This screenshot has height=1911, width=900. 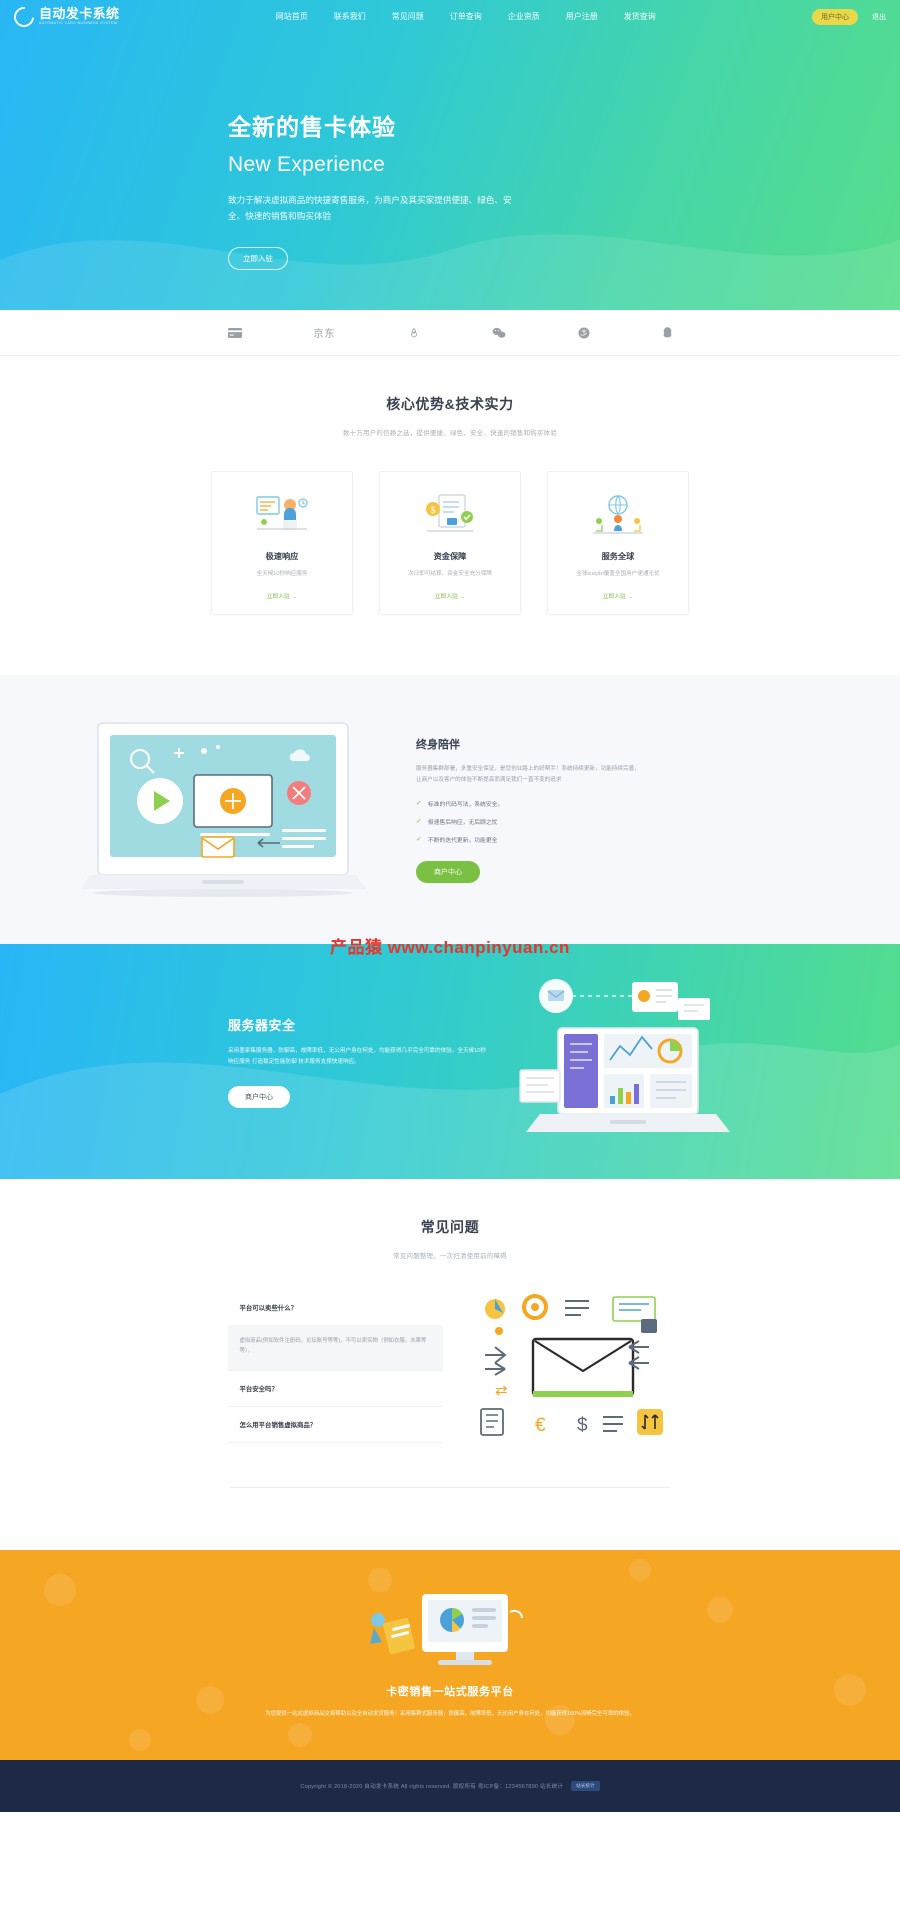 I want to click on faq-question: 平台安全吗？, so click(x=335, y=1388).